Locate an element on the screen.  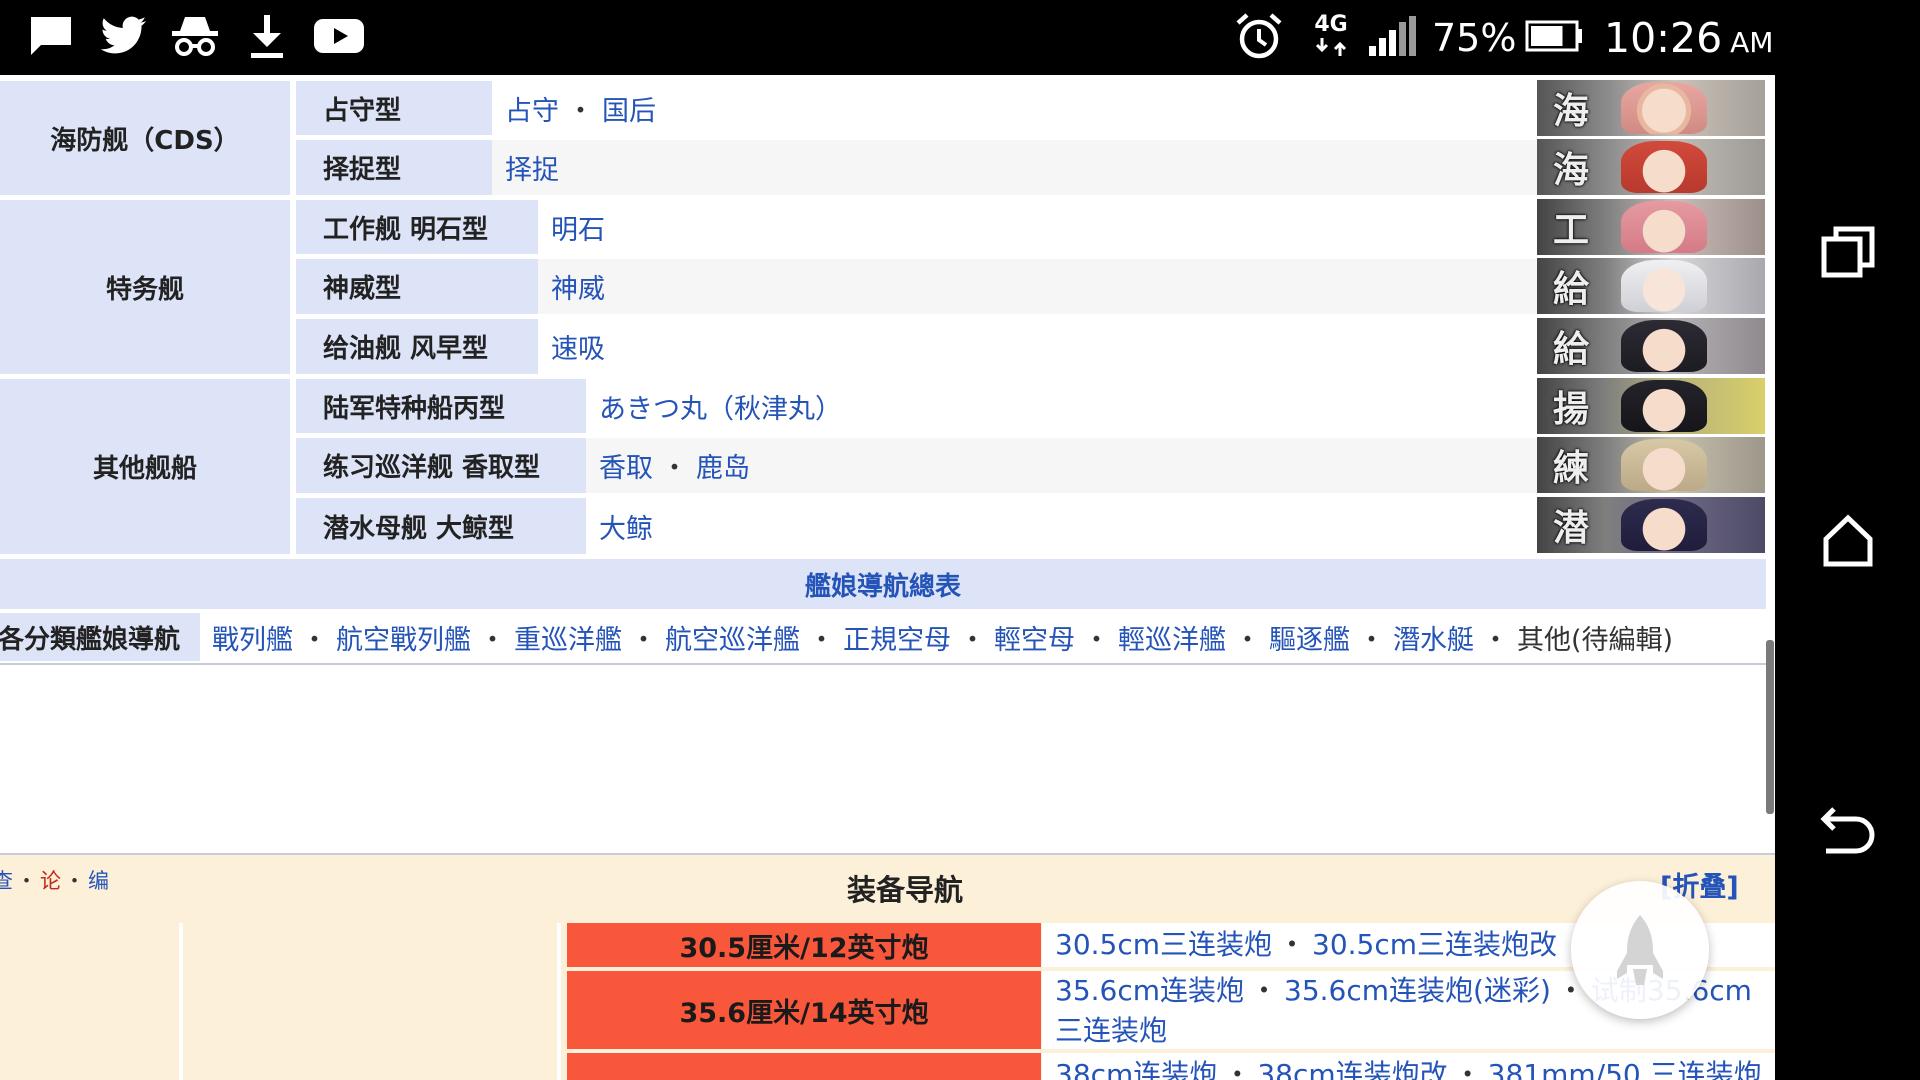
clock: 10:26 AM is located at coordinates (1688, 38).